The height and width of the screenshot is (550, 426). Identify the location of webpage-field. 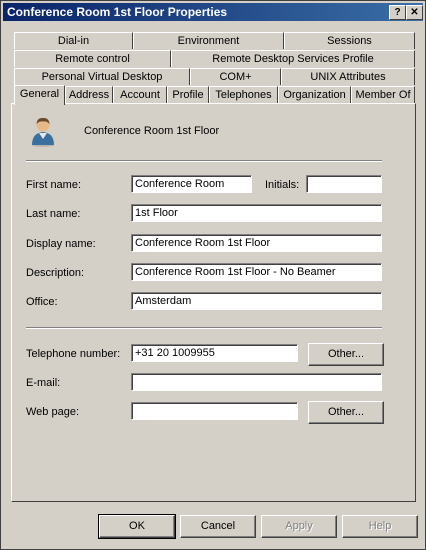
(214, 411).